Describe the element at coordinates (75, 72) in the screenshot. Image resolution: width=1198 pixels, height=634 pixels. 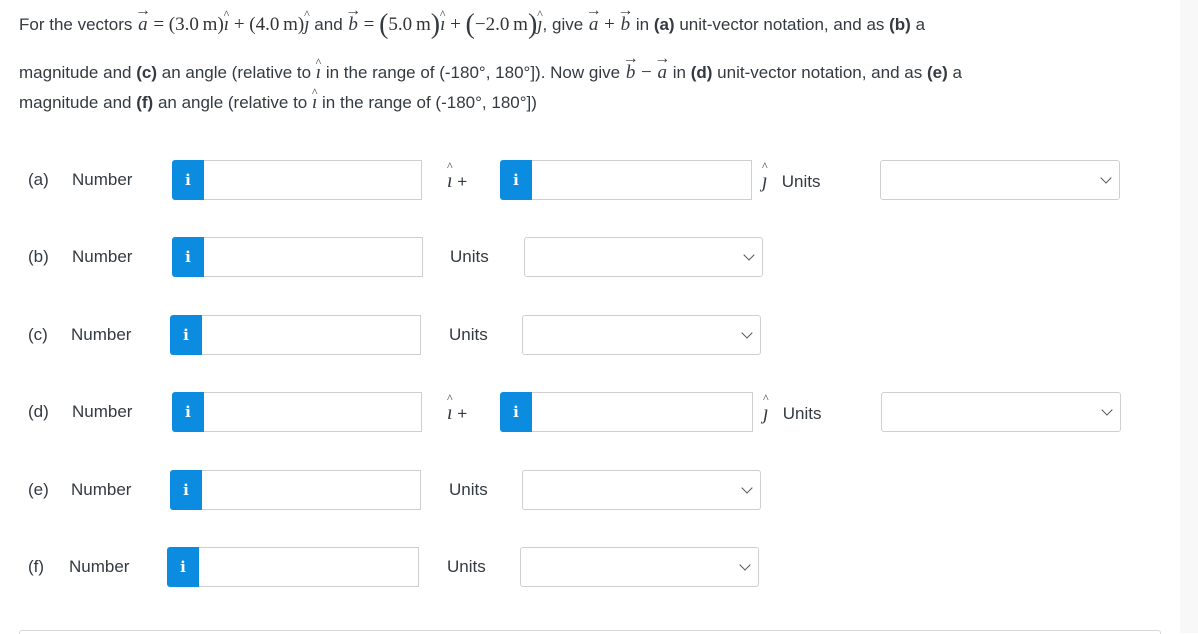
I see `line2-head: magnitude and` at that location.